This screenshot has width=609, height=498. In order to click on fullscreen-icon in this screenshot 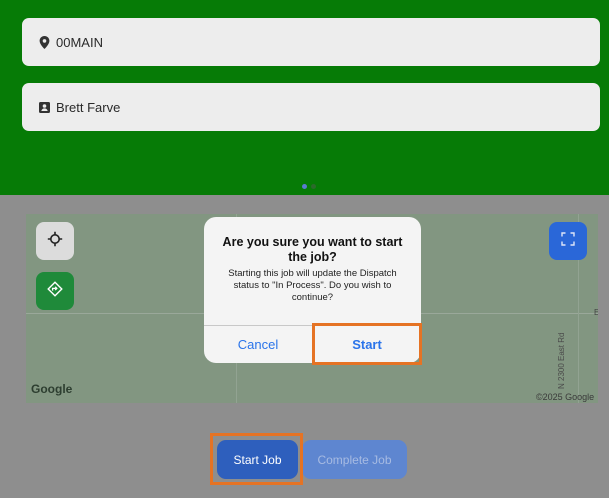, I will do `click(568, 241)`.